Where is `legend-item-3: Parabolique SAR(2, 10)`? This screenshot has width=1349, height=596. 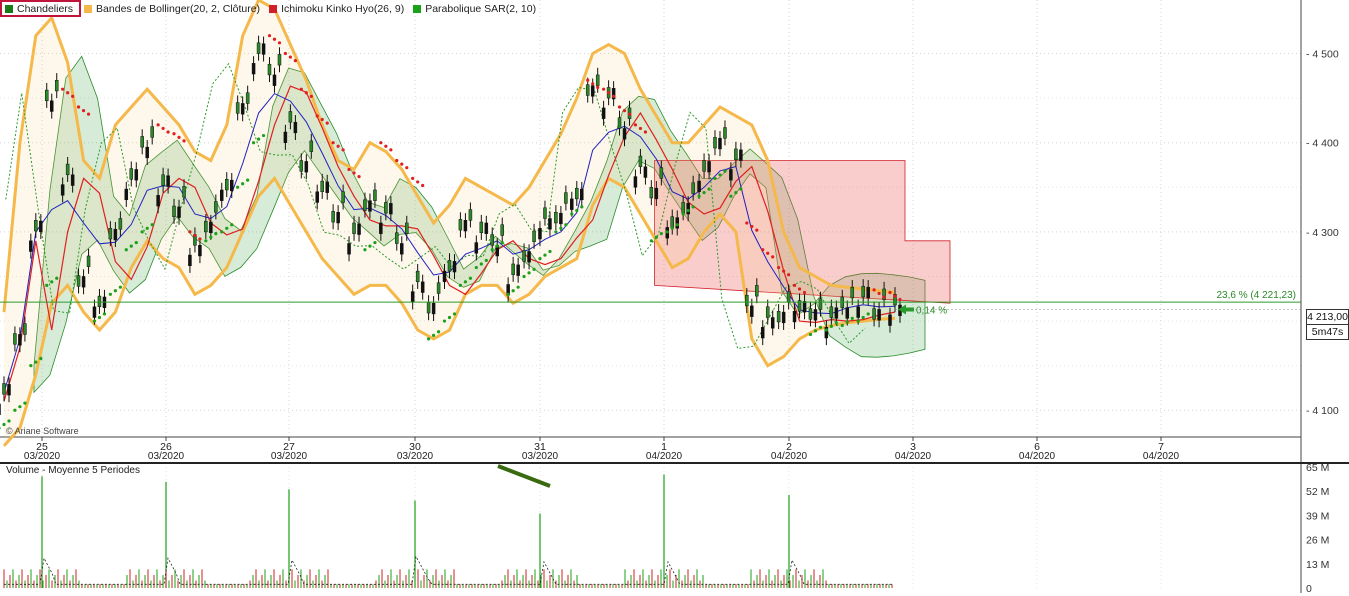 legend-item-3: Parabolique SAR(2, 10) is located at coordinates (476, 8).